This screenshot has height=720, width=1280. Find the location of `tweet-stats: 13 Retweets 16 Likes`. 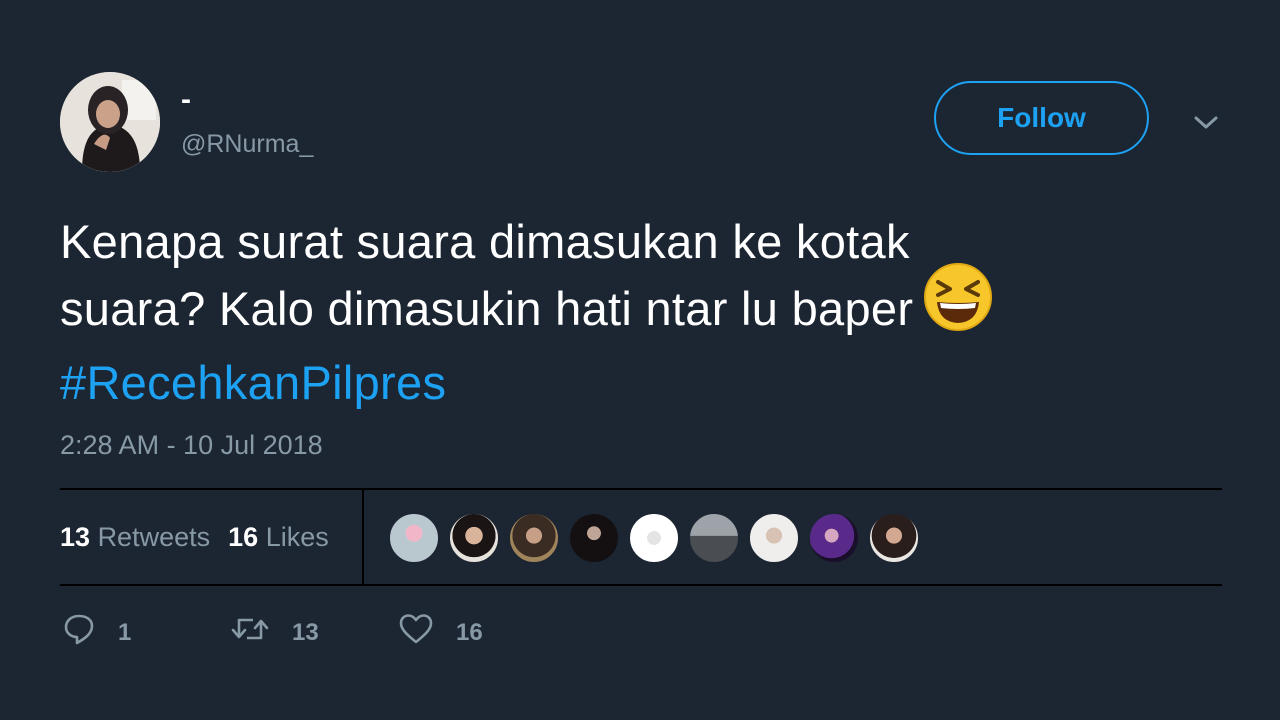

tweet-stats: 13 Retweets 16 Likes is located at coordinates (194, 537).